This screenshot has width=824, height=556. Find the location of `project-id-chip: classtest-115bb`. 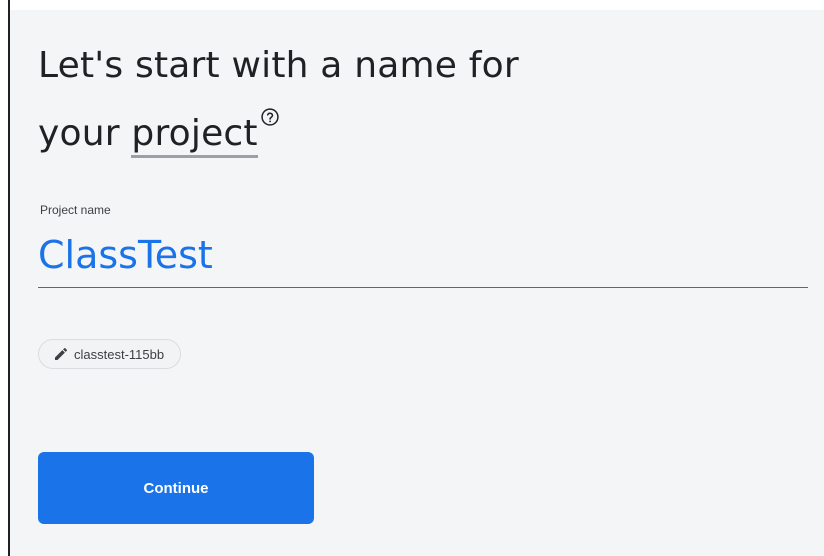

project-id-chip: classtest-115bb is located at coordinates (110, 354).